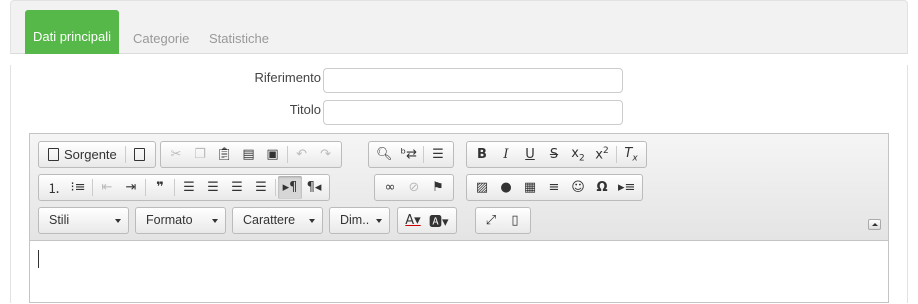 The width and height of the screenshot is (918, 304). I want to click on cut-button: ✂, so click(176, 154).